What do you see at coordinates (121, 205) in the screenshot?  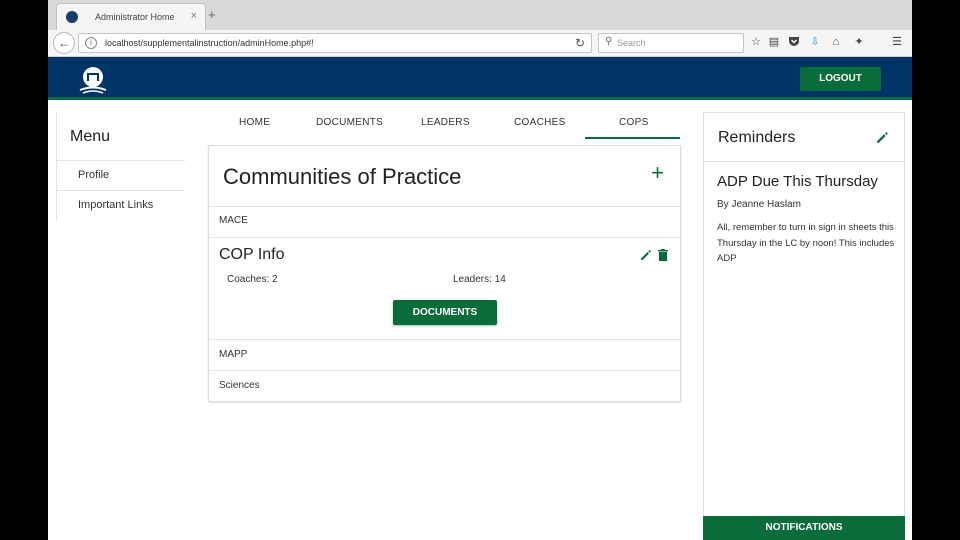 I see `menu-item-important-links: Important Links` at bounding box center [121, 205].